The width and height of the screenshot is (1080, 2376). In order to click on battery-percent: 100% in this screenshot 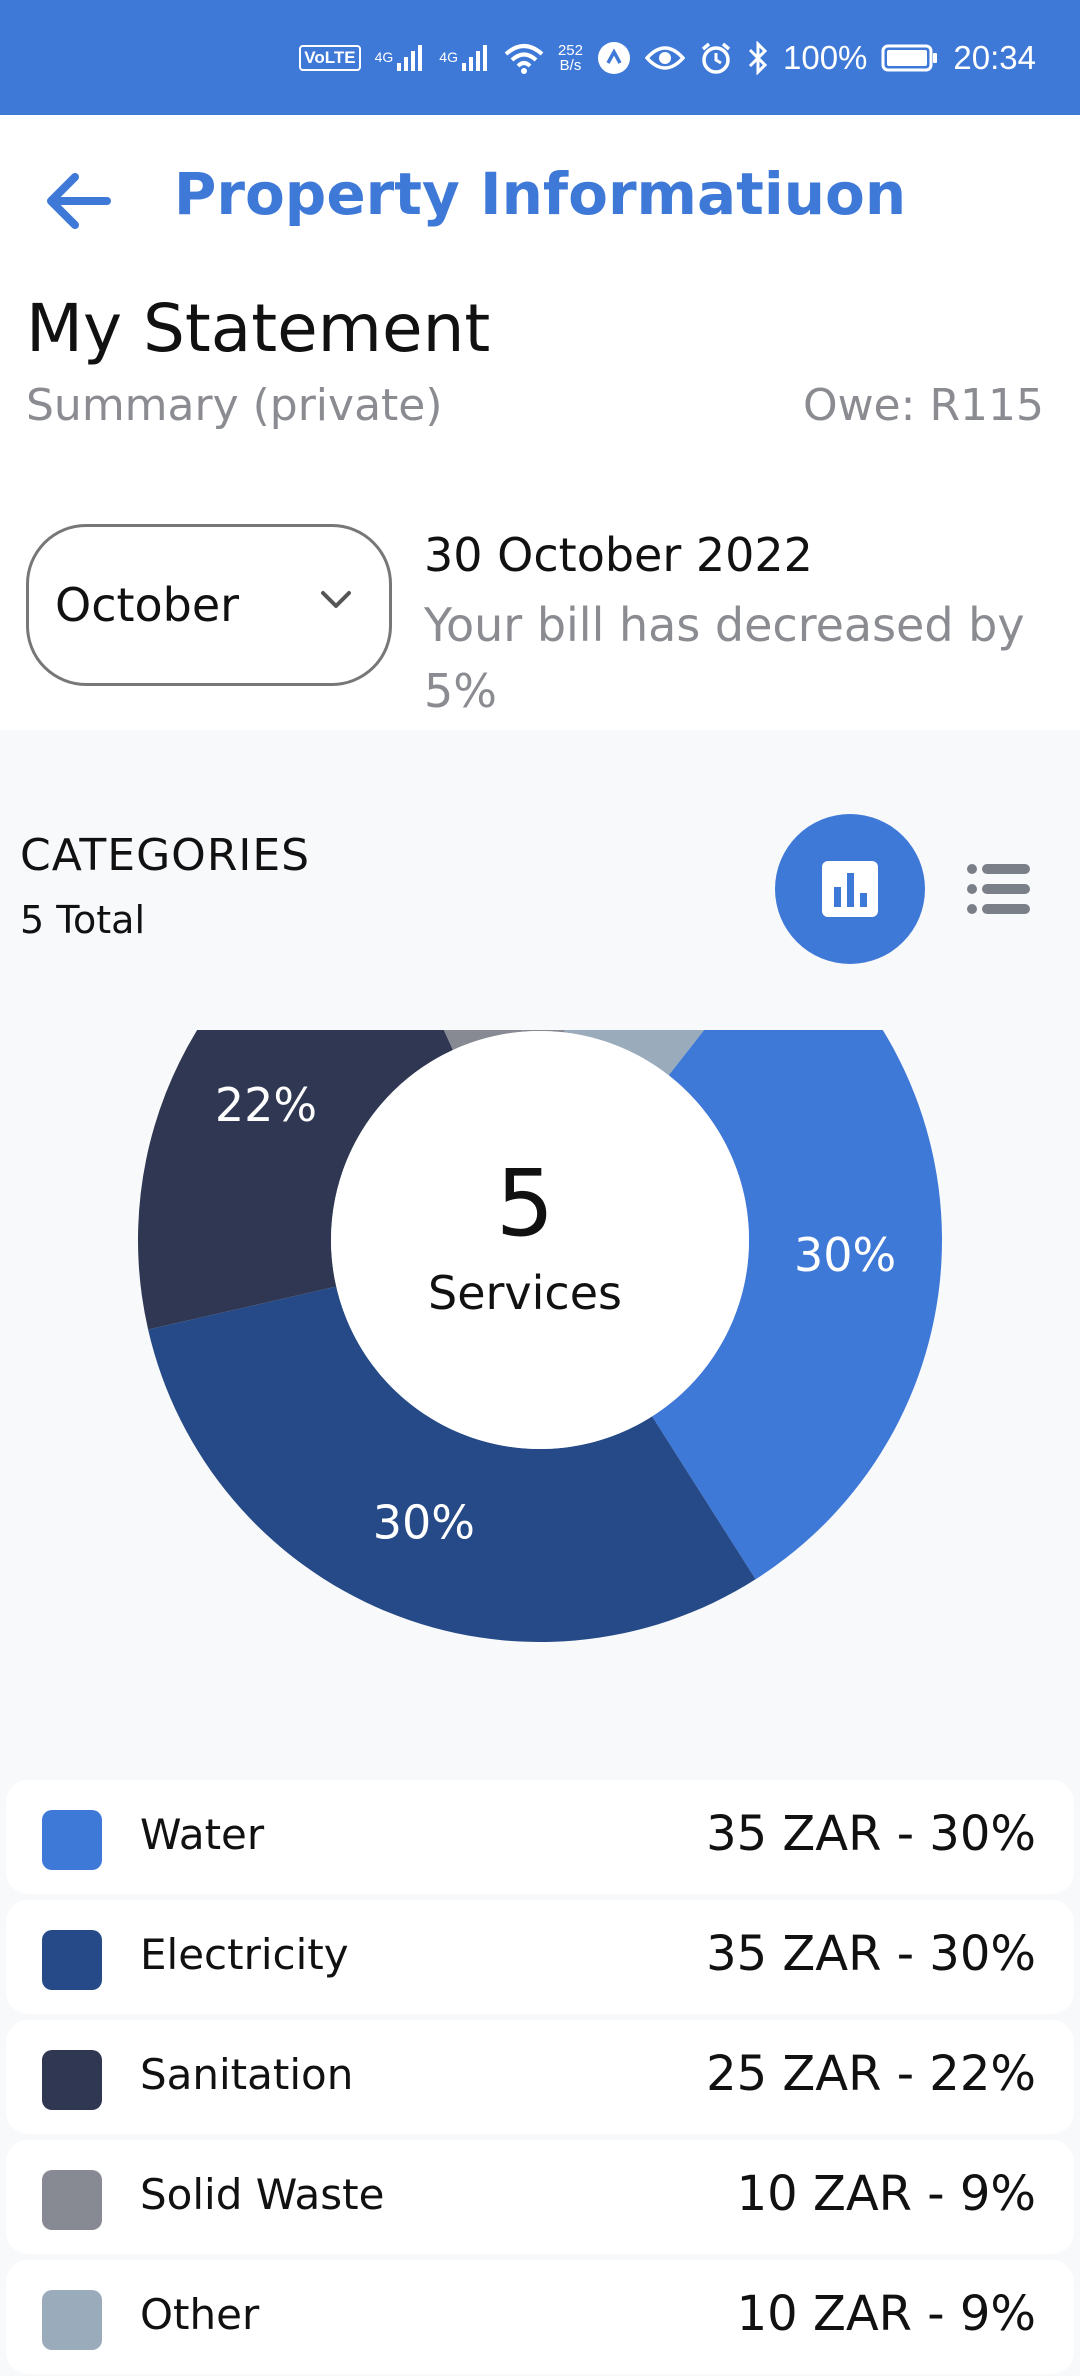, I will do `click(825, 57)`.